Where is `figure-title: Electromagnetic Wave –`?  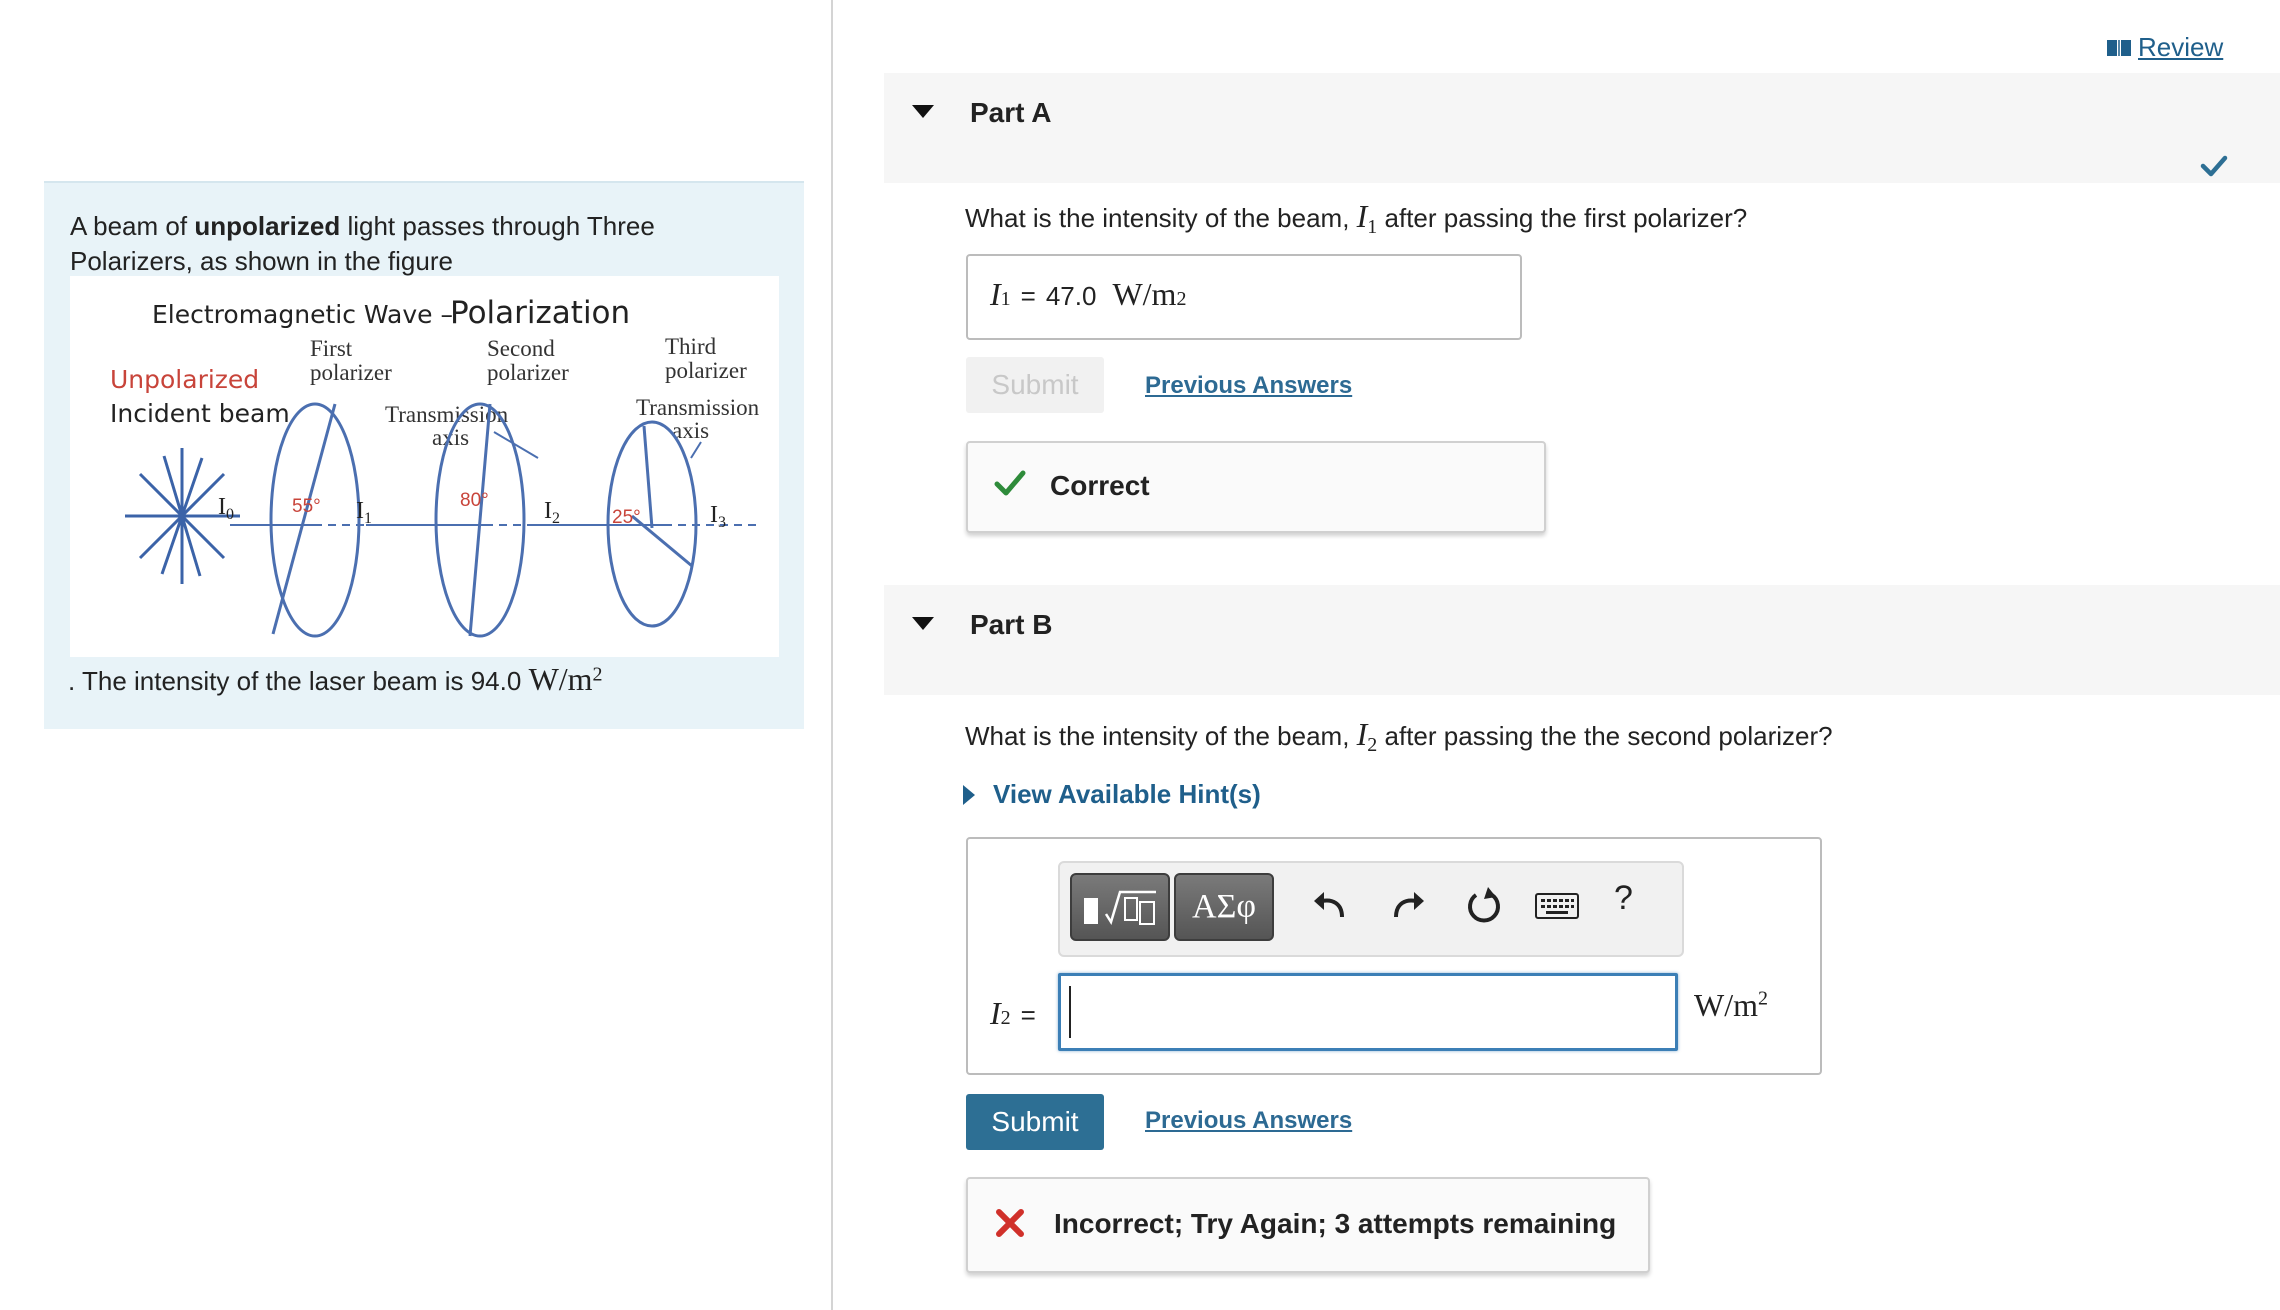
figure-title: Electromagnetic Wave – is located at coordinates (302, 314).